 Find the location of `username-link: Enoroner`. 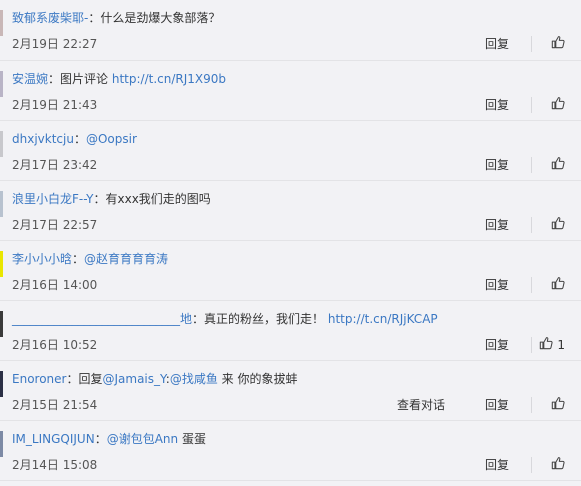

username-link: Enoroner is located at coordinates (39, 379).